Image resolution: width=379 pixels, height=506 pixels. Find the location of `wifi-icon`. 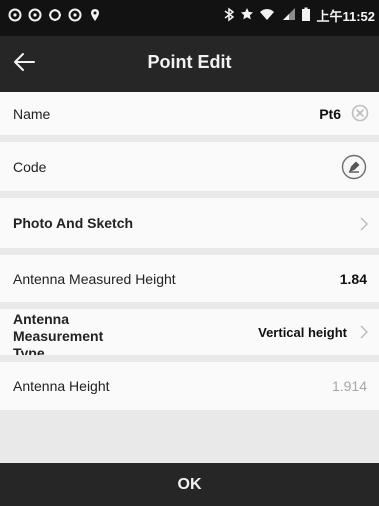

wifi-icon is located at coordinates (267, 15).